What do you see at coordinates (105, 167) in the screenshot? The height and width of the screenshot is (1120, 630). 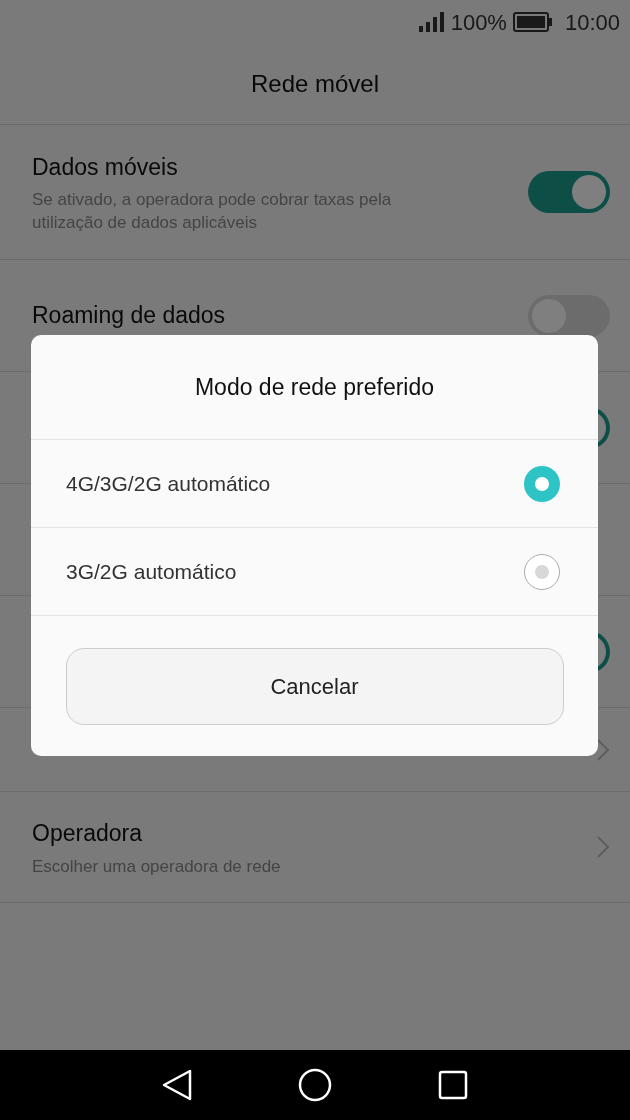 I see `setting-title: Dados móveis` at bounding box center [105, 167].